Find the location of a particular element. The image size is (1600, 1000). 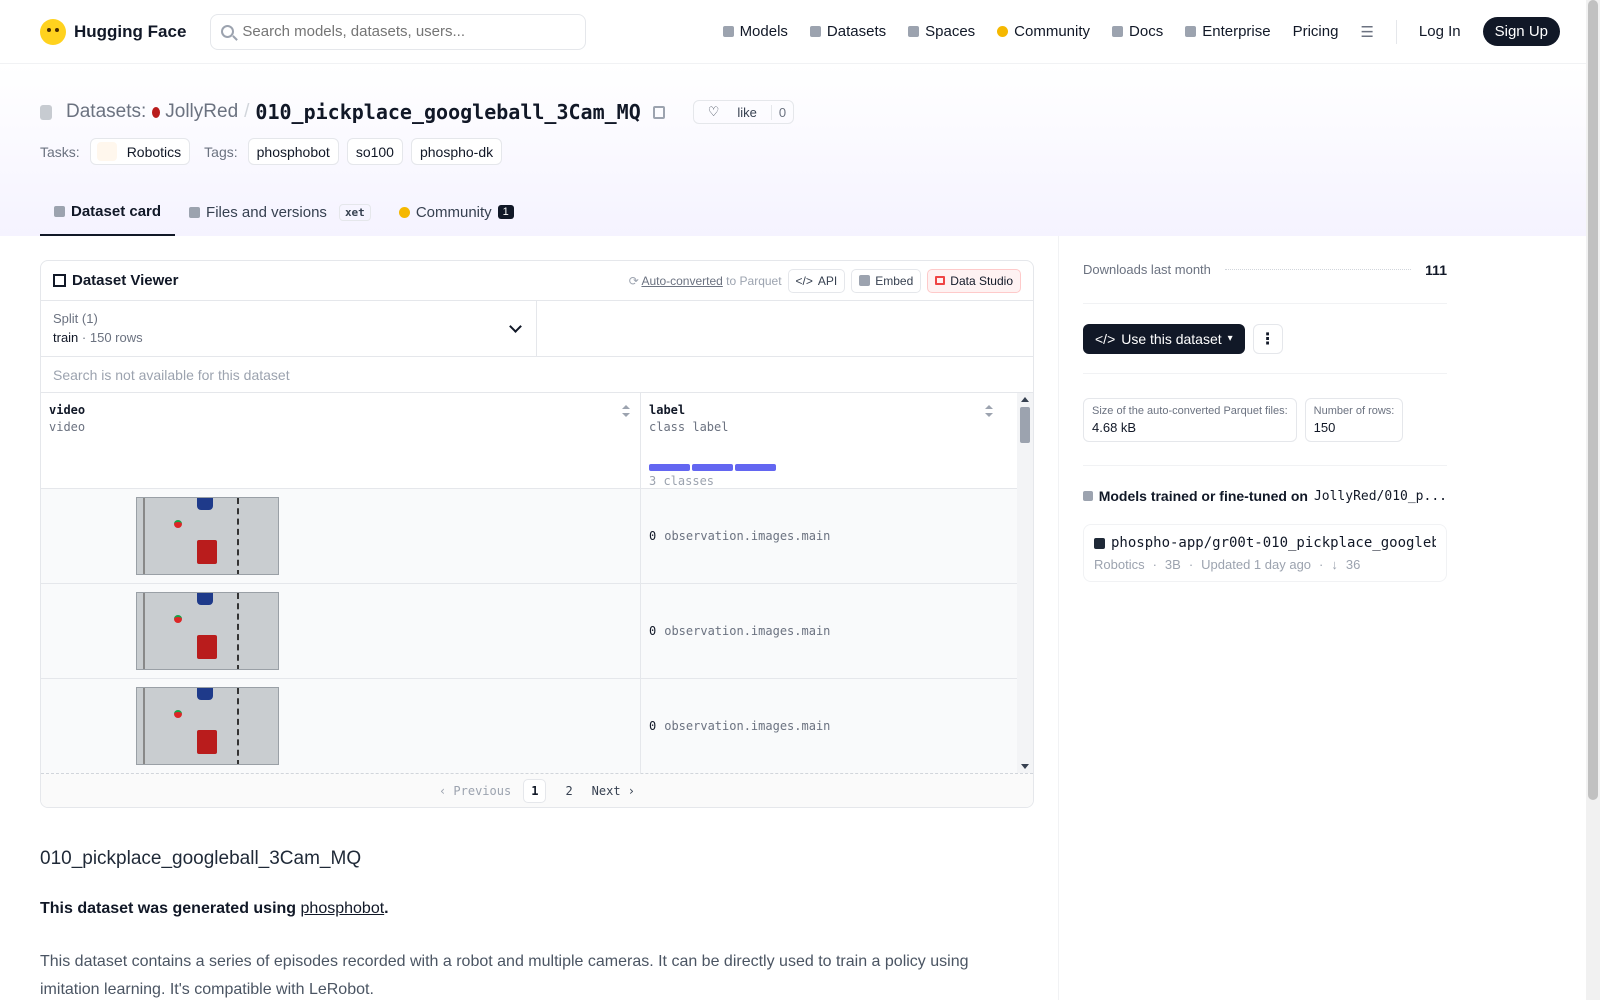

auto-converted-link: Auto-converted is located at coordinates (681, 281).